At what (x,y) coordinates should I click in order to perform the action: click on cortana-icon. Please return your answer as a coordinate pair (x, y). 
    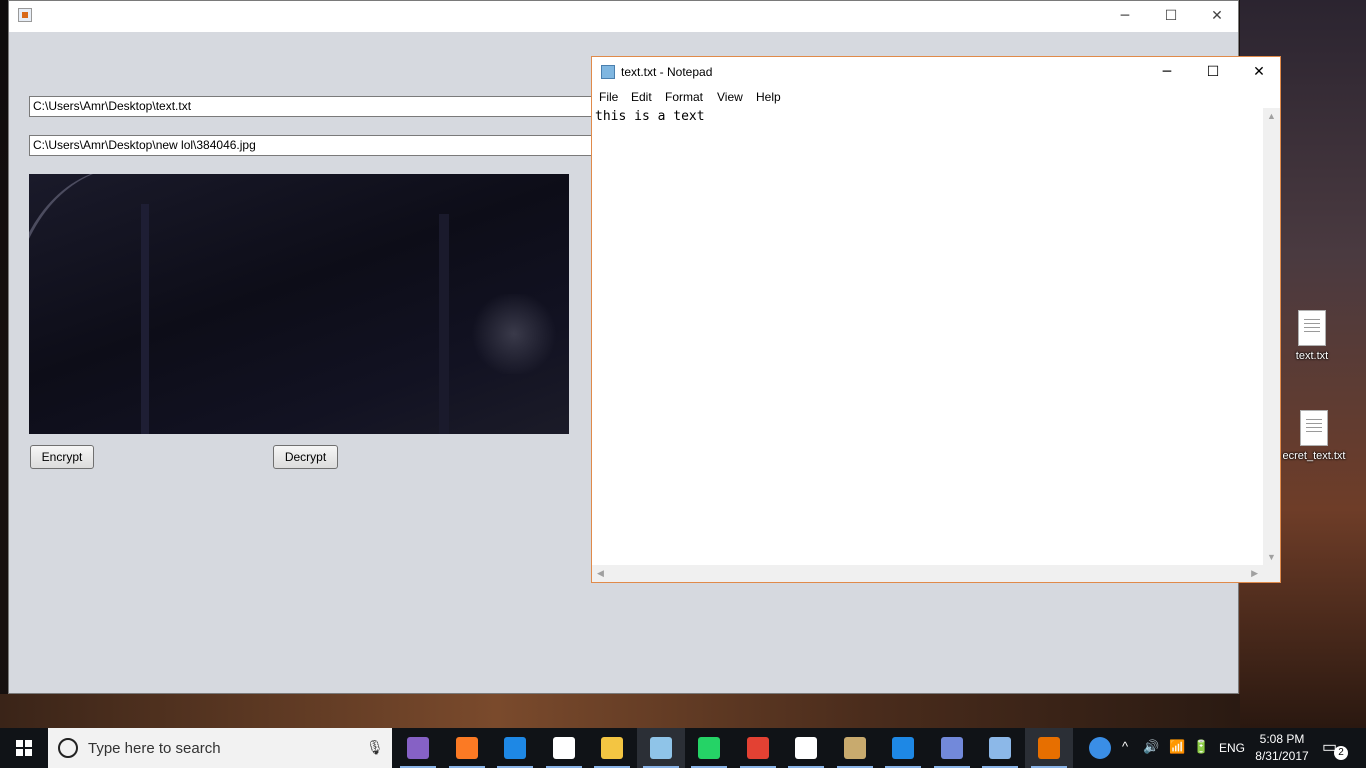
    Looking at the image, I should click on (68, 748).